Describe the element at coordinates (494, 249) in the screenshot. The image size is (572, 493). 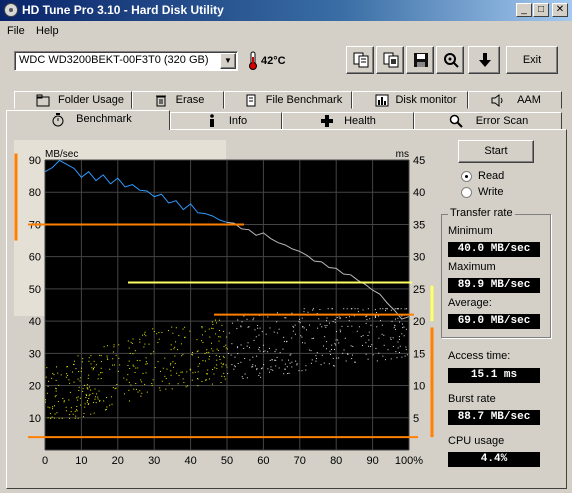
I see `minimum-value: 40.0 MB/sec` at that location.